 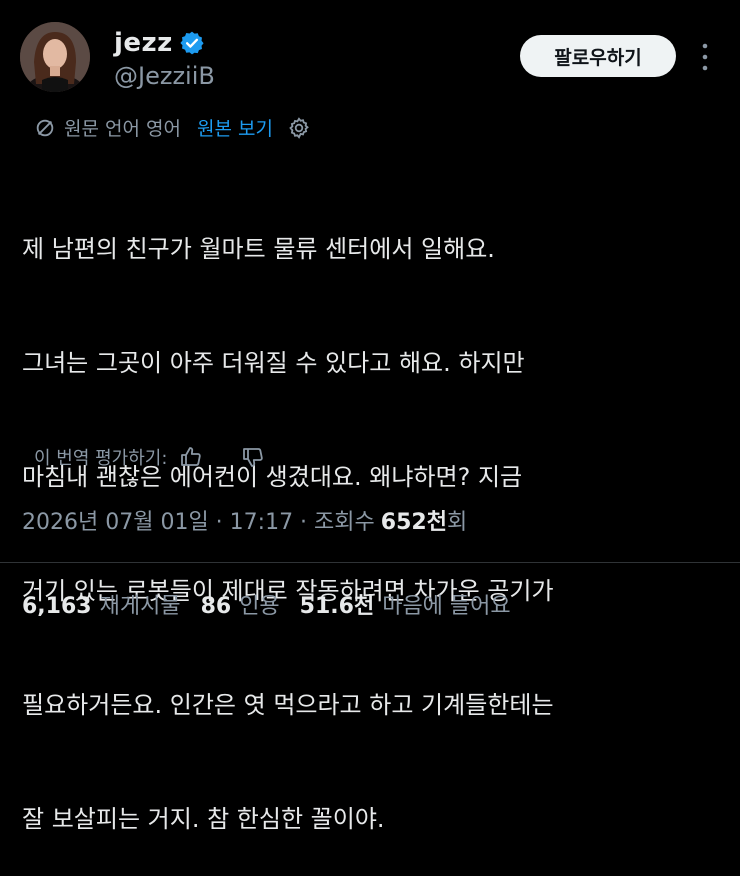 What do you see at coordinates (288, 705) in the screenshot?
I see `tweet-line: 필요하거든요. 인간은 엿 먹으라고 하고 기계들한테는` at bounding box center [288, 705].